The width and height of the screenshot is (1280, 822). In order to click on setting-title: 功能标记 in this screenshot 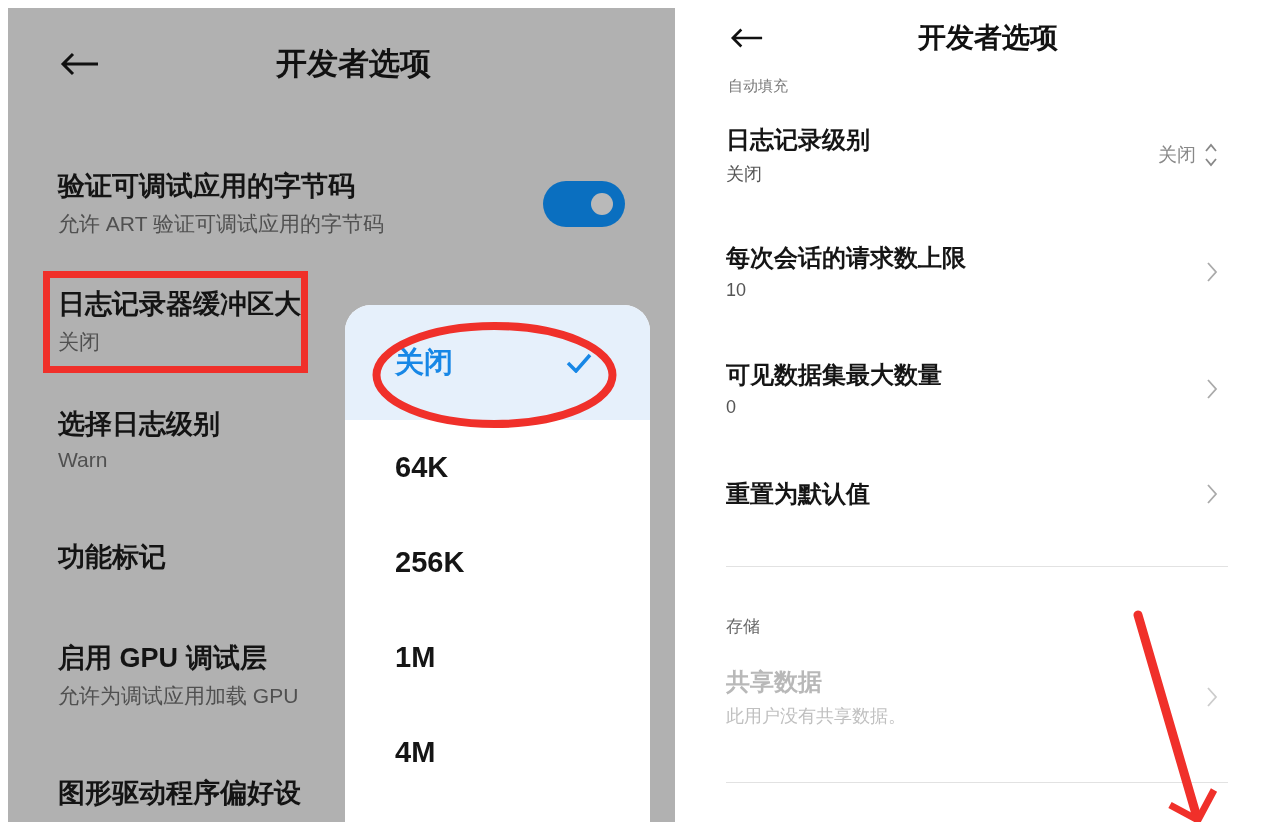, I will do `click(112, 557)`.